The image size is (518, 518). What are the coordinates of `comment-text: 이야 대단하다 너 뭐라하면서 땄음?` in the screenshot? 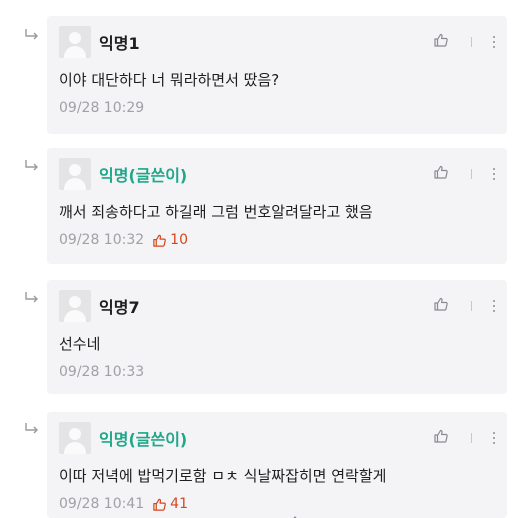 It's located at (169, 80).